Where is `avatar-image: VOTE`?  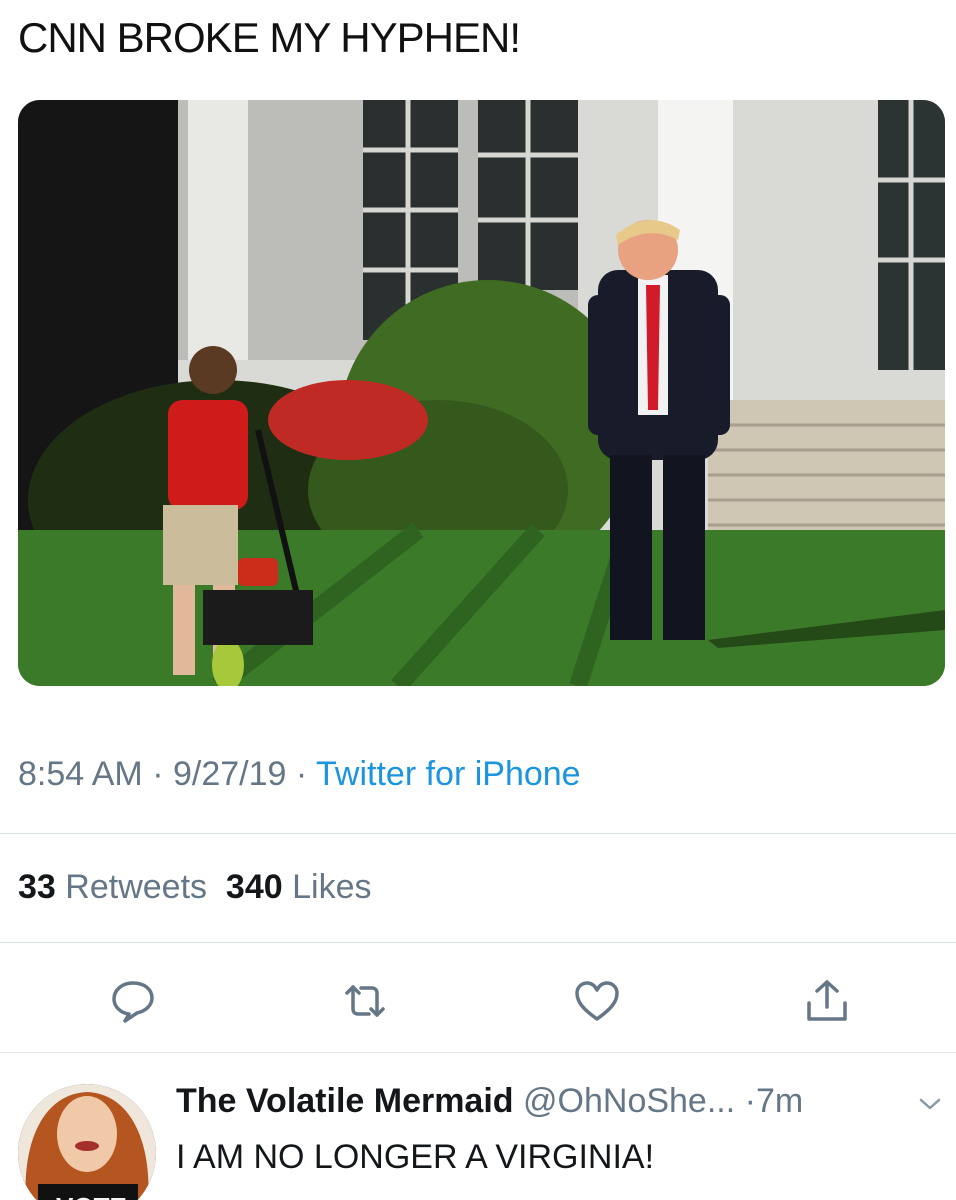
avatar-image: VOTE is located at coordinates (87, 1142).